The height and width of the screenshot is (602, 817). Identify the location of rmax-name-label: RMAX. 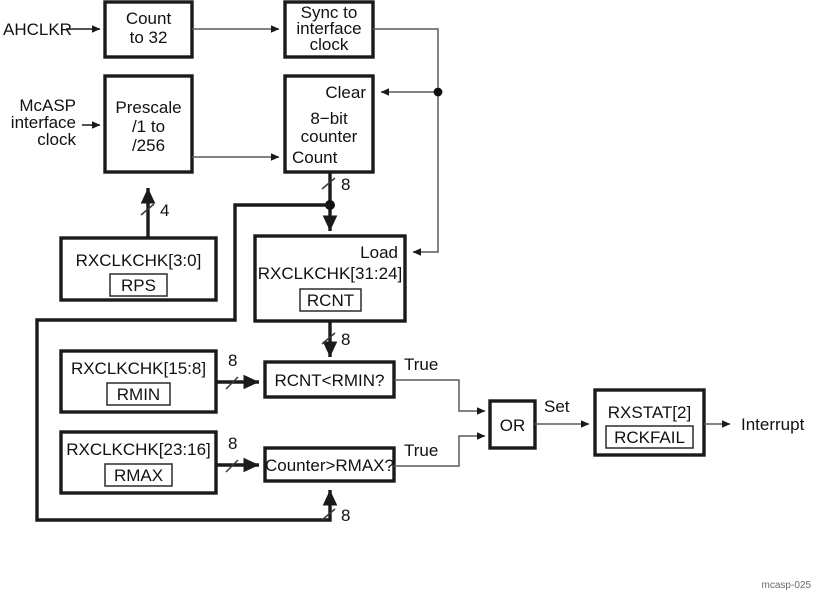
(138, 475).